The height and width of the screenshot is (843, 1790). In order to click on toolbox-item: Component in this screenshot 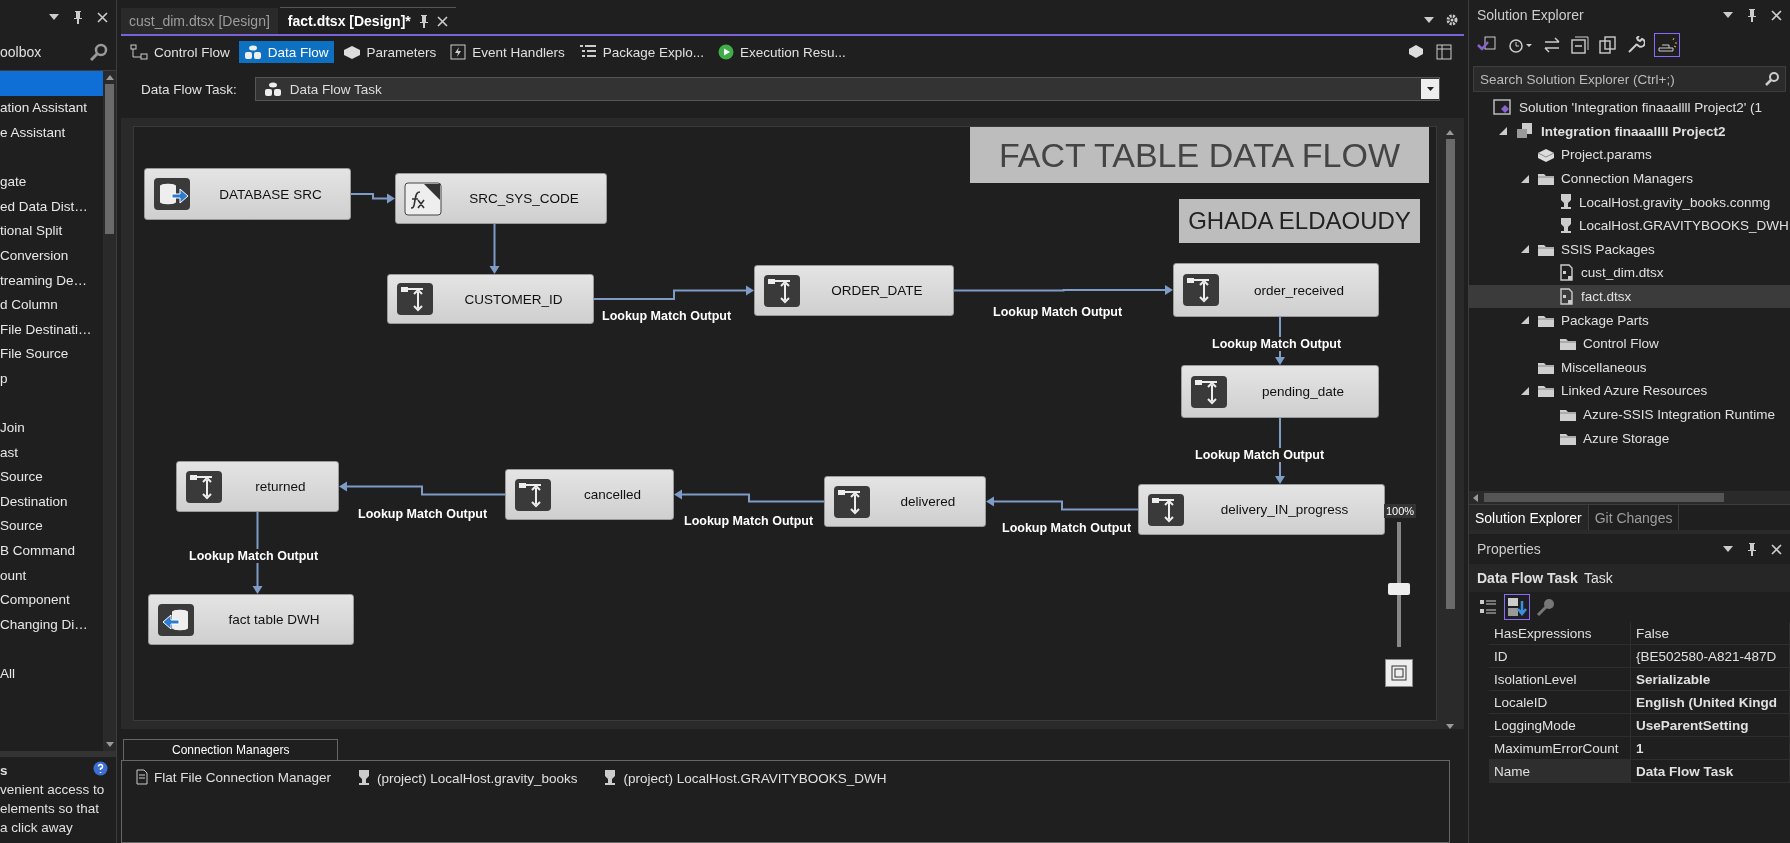, I will do `click(52, 600)`.